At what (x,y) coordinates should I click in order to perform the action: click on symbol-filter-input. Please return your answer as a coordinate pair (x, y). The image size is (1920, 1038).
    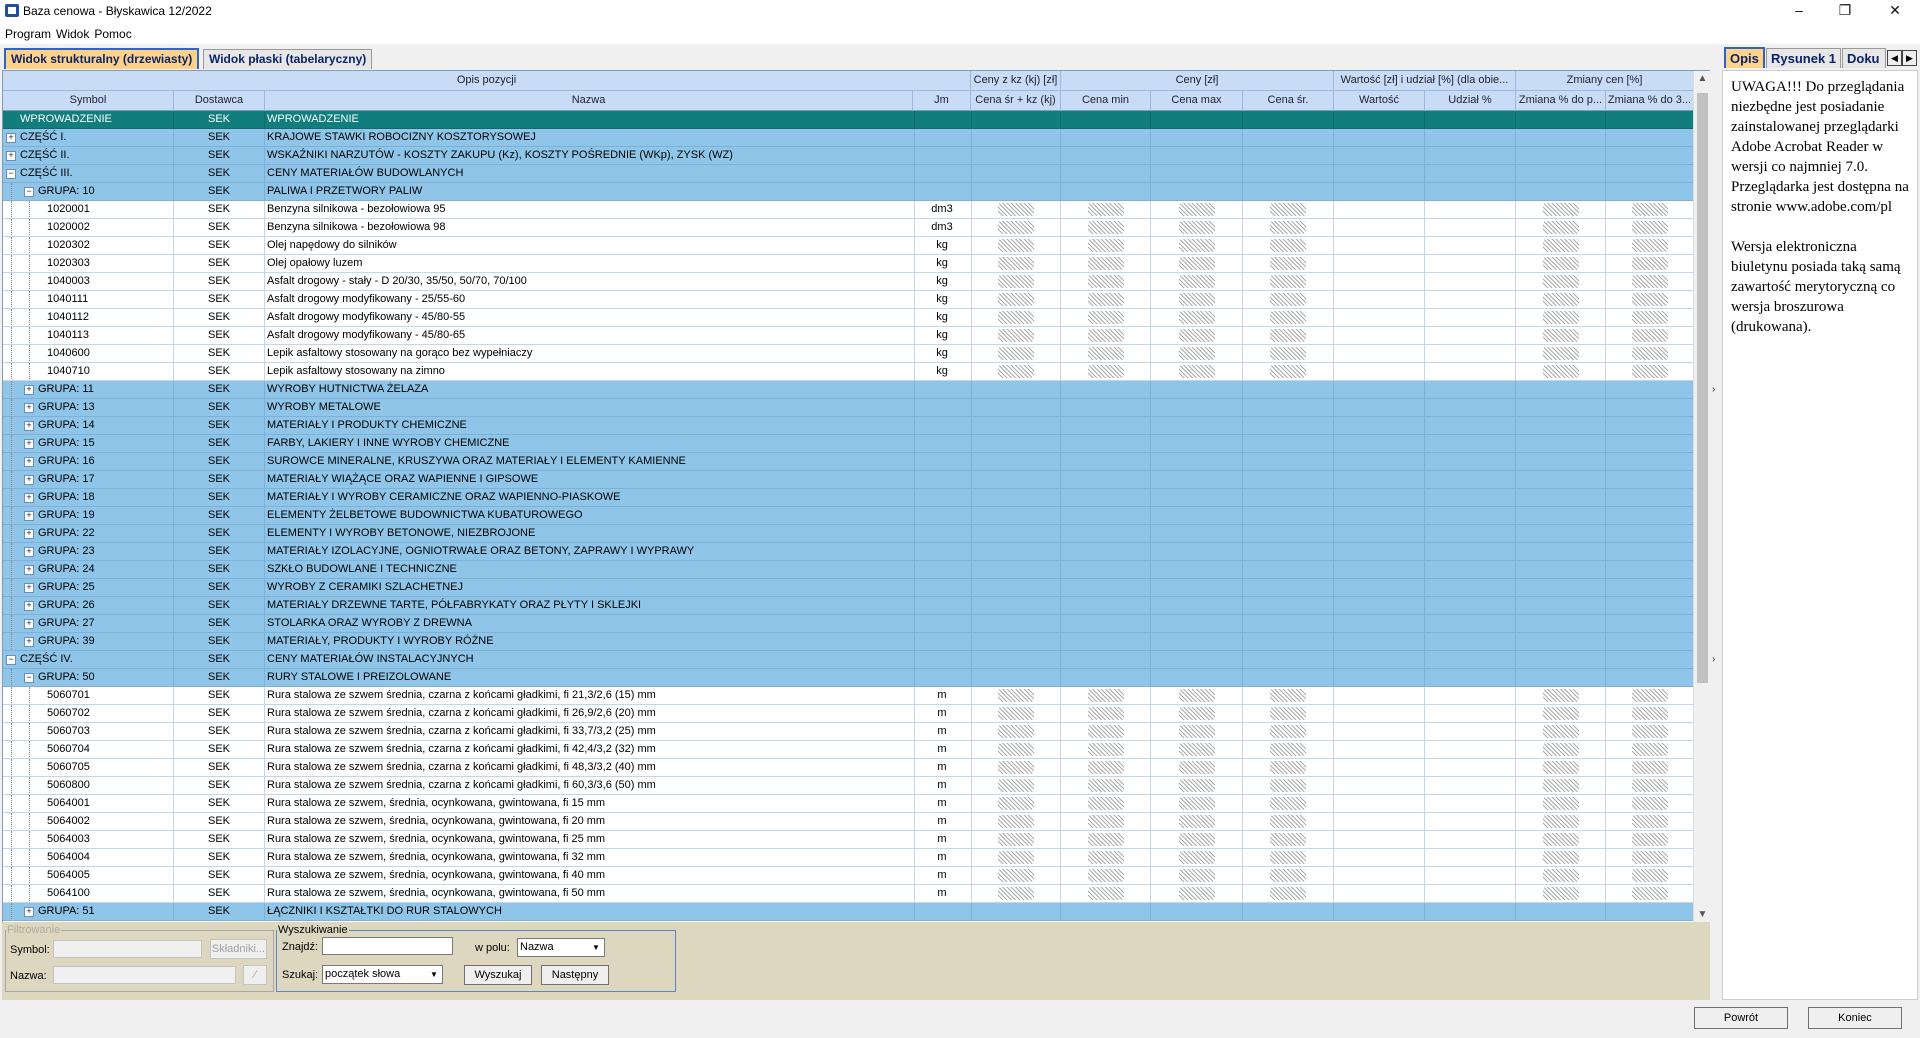
    Looking at the image, I should click on (127, 949).